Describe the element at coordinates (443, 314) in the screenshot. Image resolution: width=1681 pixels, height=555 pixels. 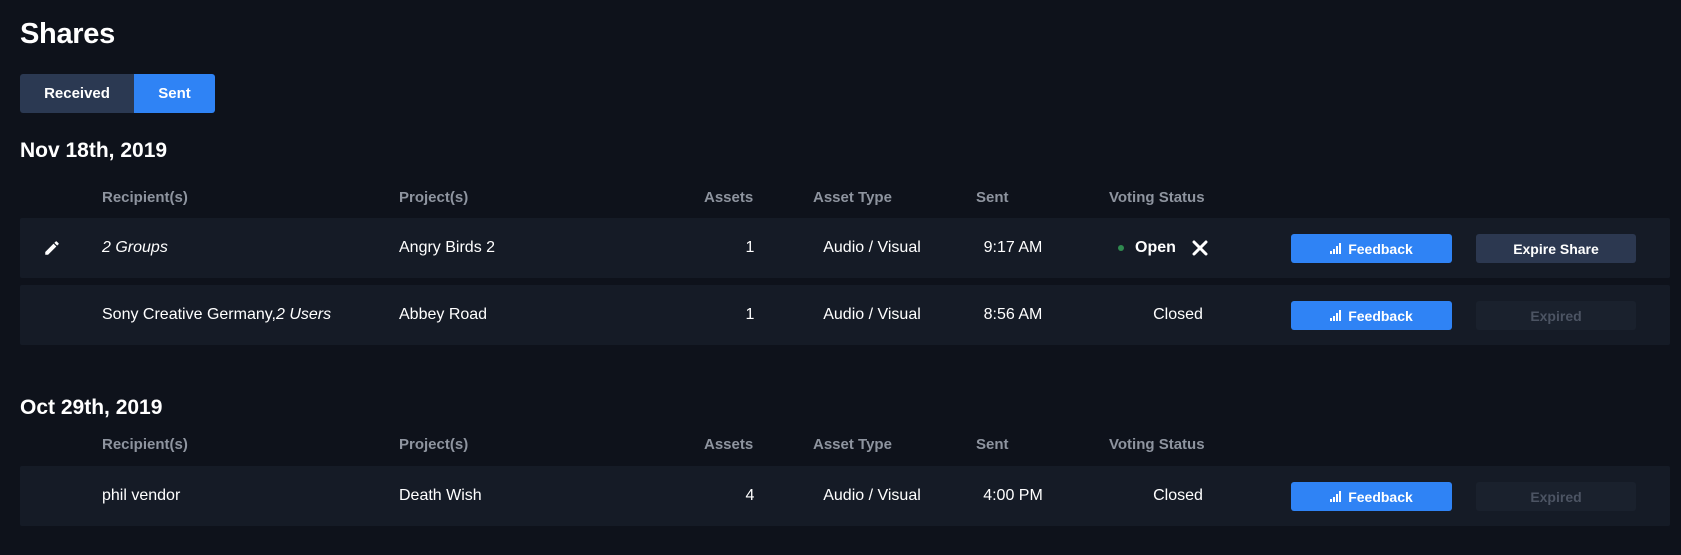
I see `project-cell: Abbey Road` at that location.